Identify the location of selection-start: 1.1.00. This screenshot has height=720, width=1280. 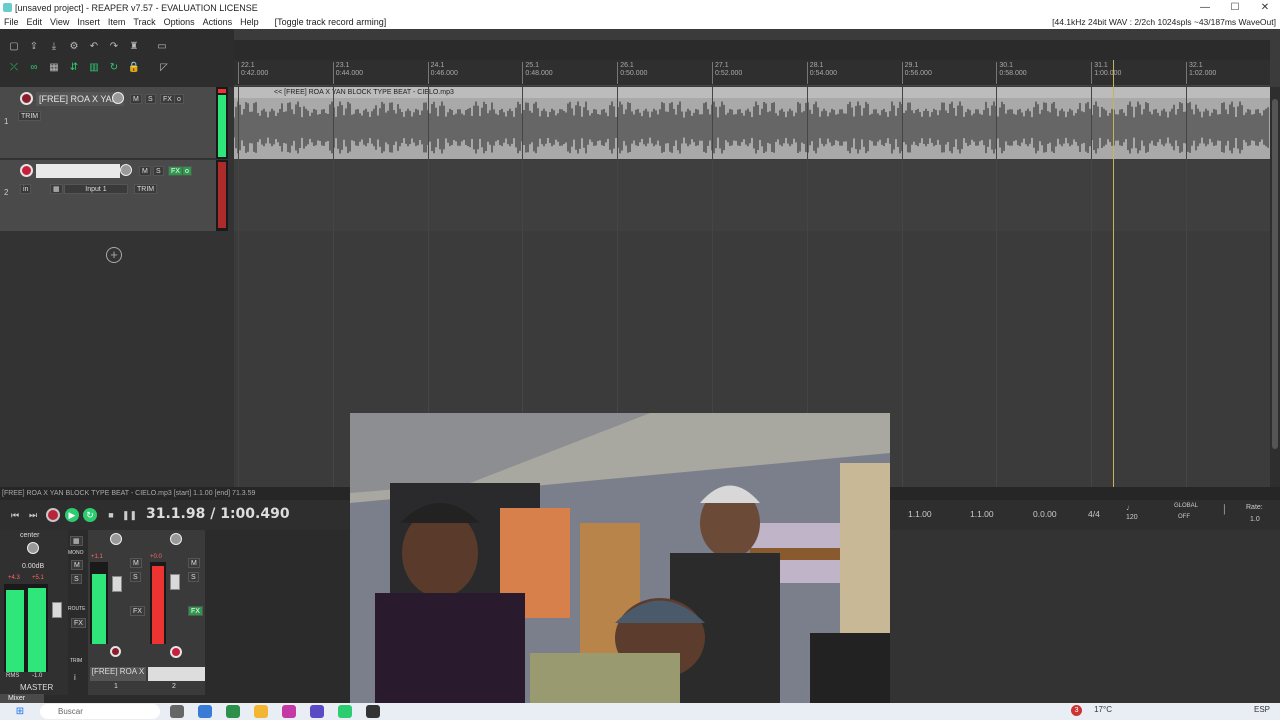
(920, 514).